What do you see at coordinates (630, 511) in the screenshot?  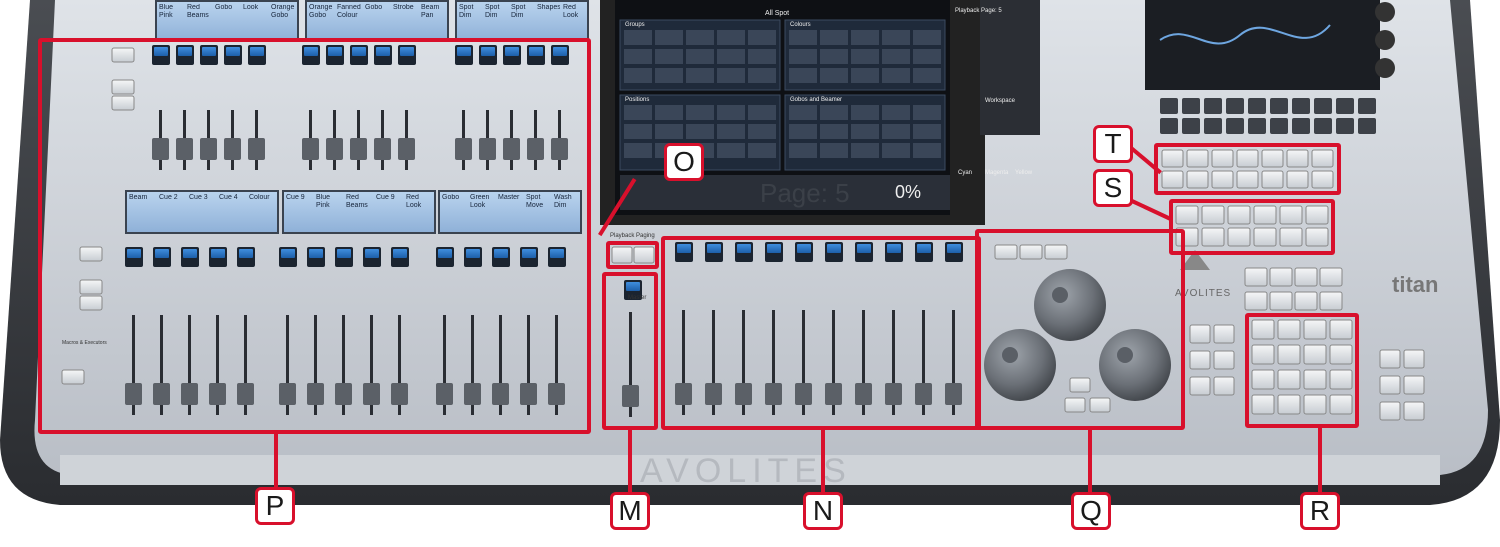 I see `callout-m: M` at bounding box center [630, 511].